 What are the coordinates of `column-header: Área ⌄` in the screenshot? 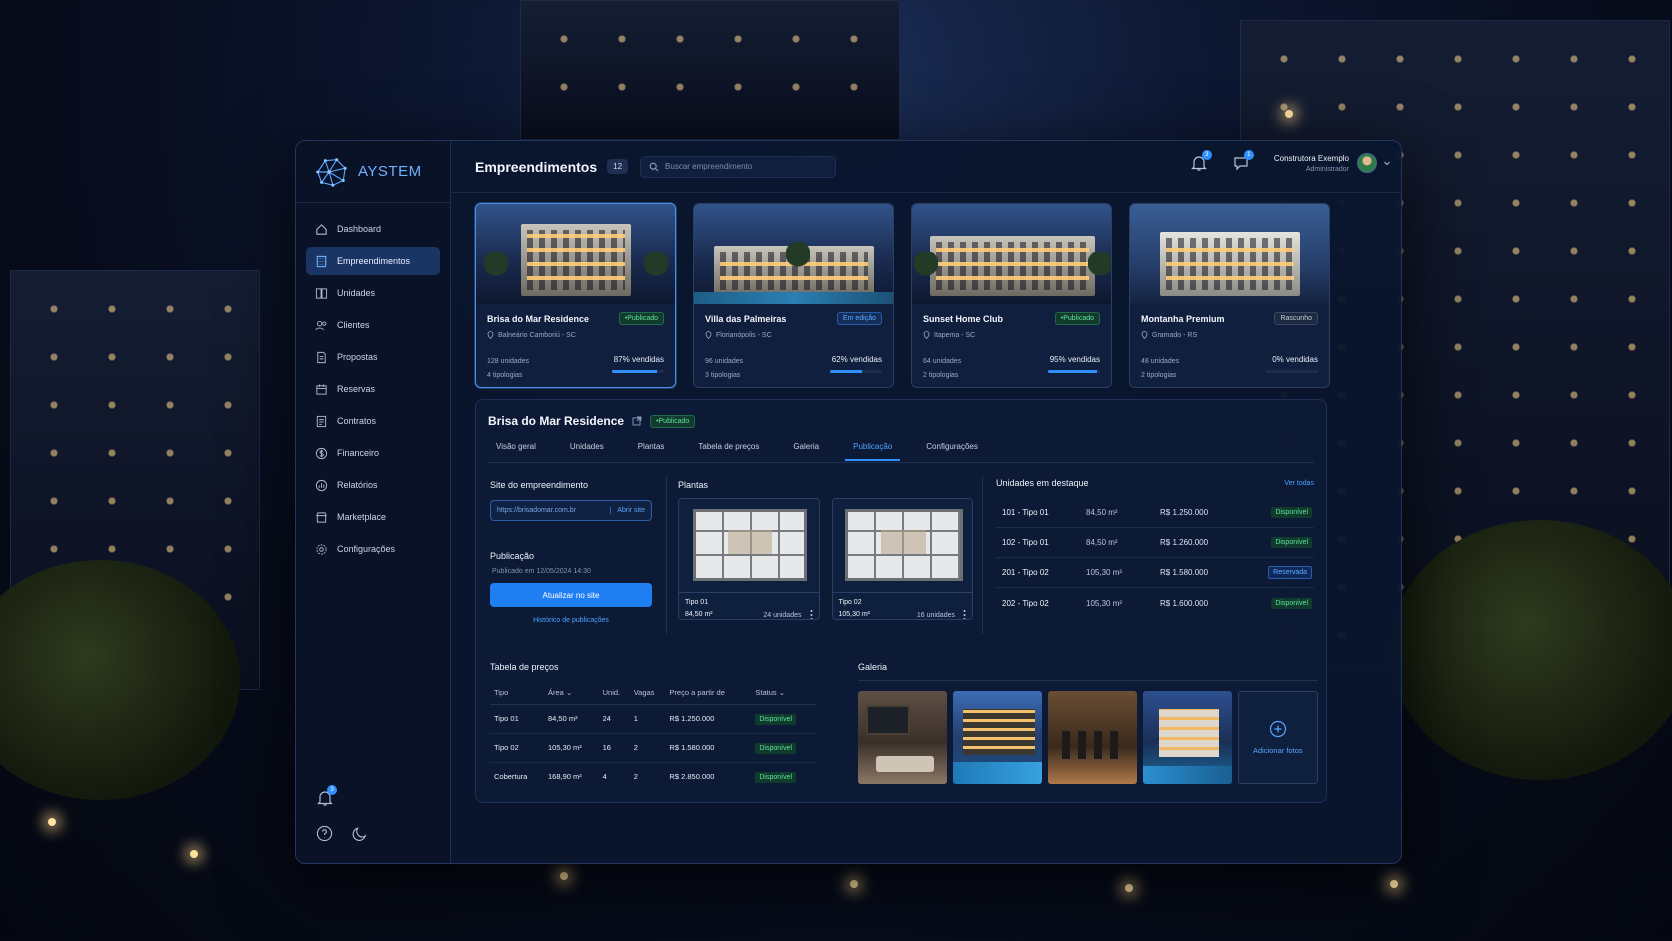 It's located at (571, 693).